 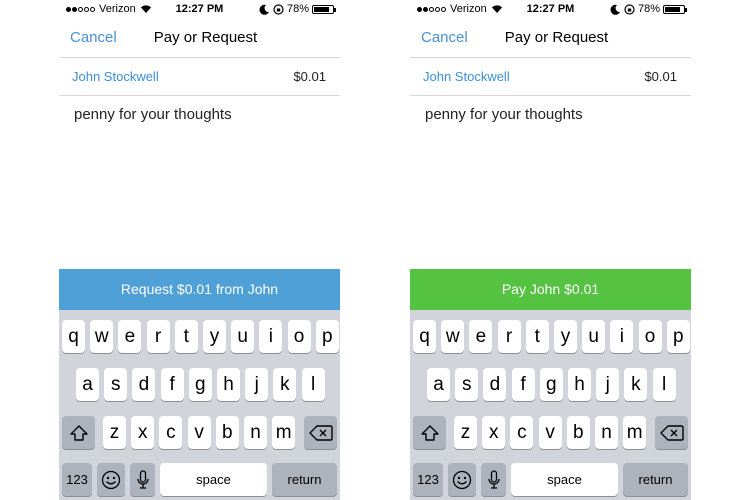 What do you see at coordinates (648, 9) in the screenshot?
I see `battery-percentage: 78%` at bounding box center [648, 9].